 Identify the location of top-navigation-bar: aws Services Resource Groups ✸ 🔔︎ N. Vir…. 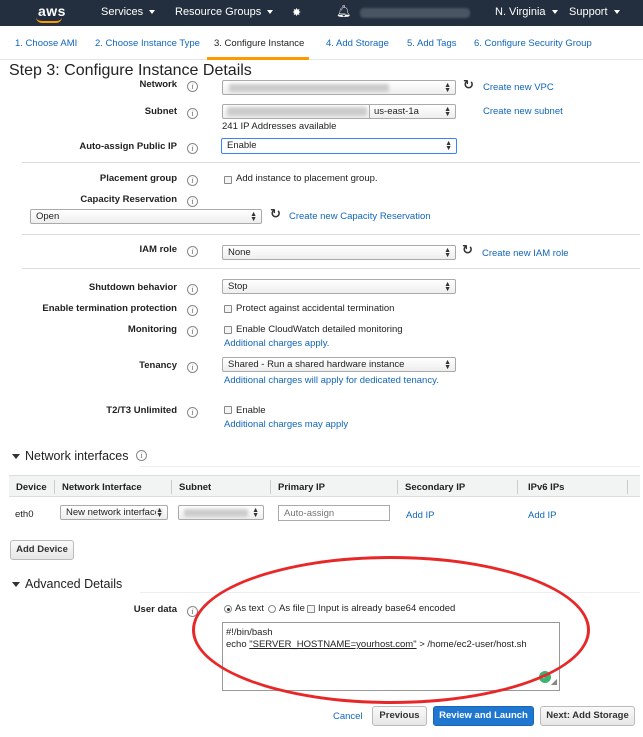
(321, 13).